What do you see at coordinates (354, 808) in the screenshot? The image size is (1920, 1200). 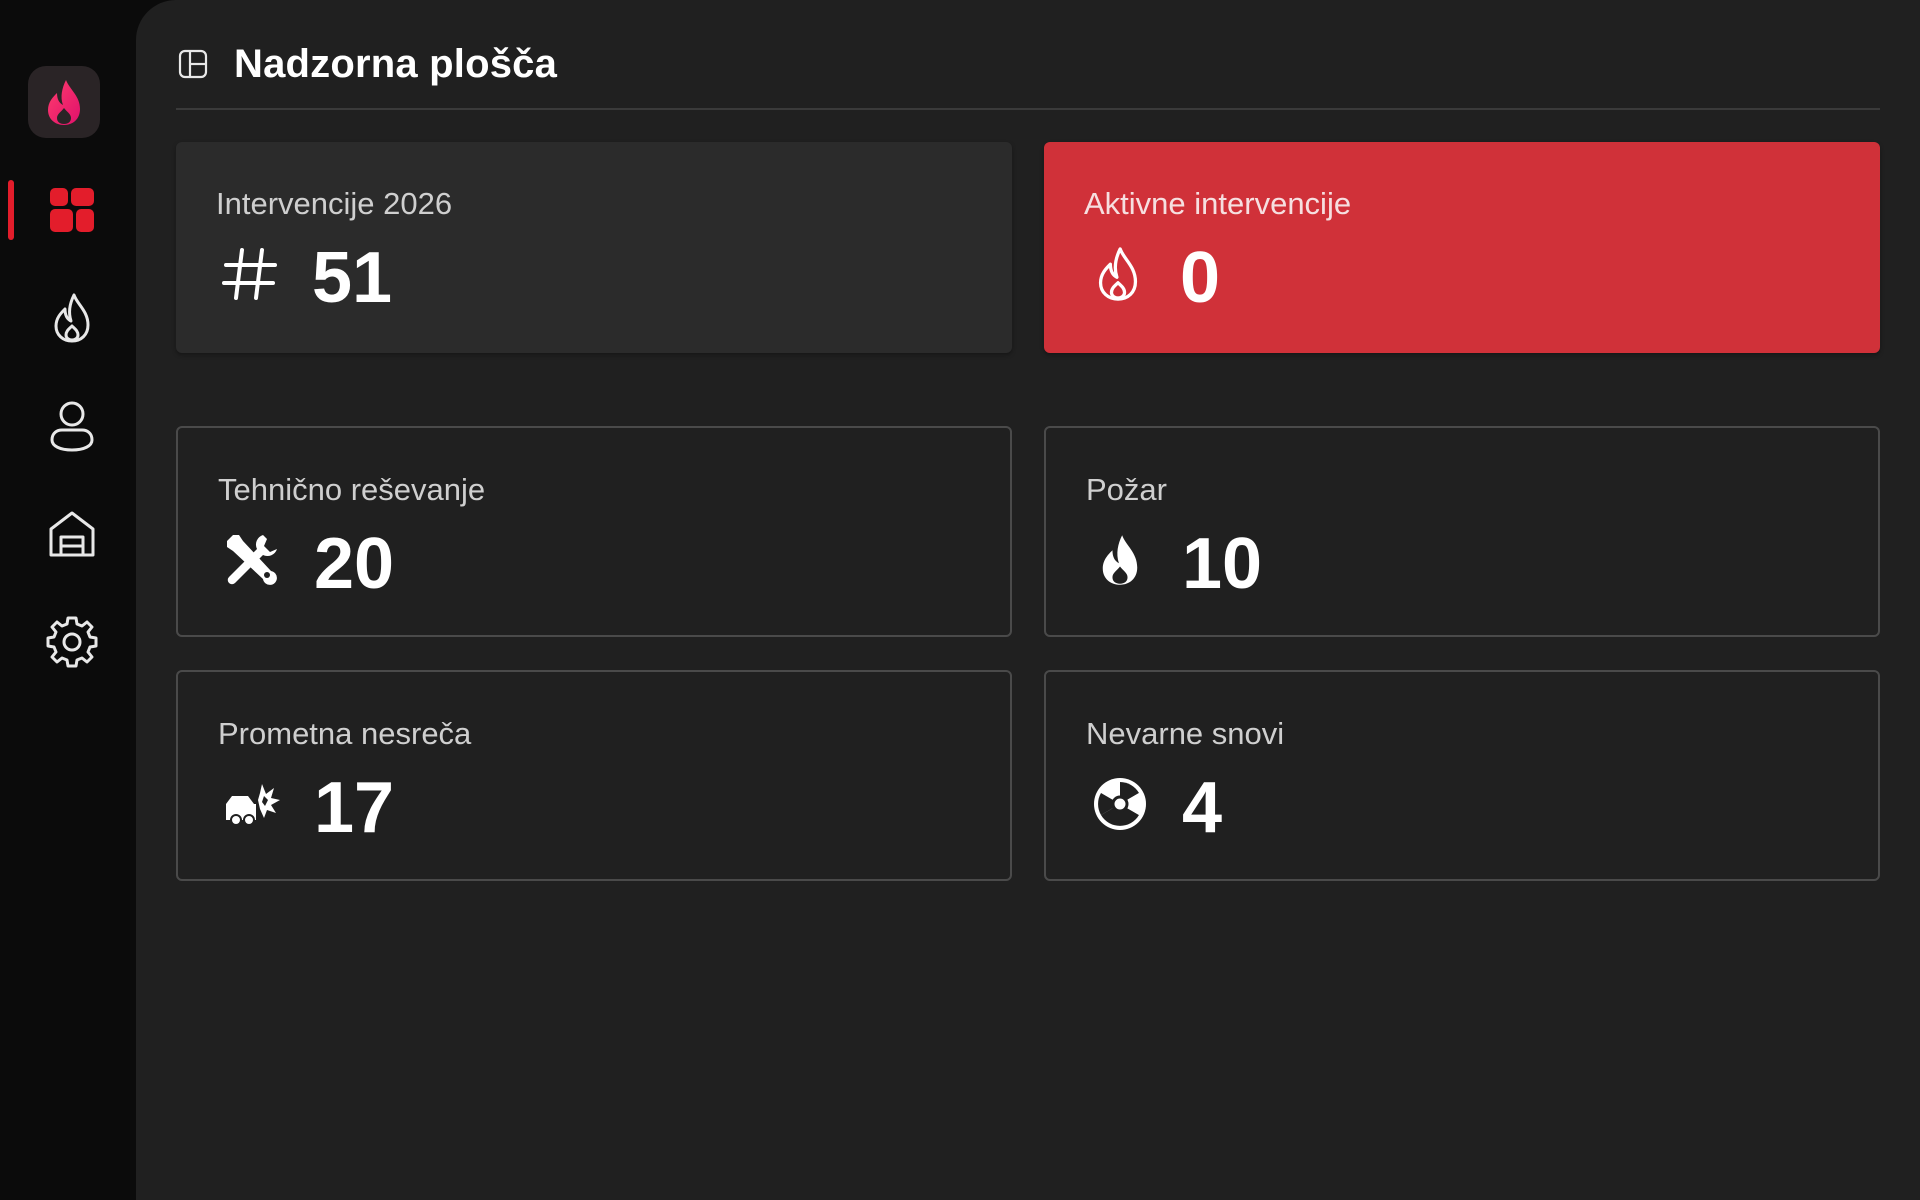 I see `stat-value: 17` at bounding box center [354, 808].